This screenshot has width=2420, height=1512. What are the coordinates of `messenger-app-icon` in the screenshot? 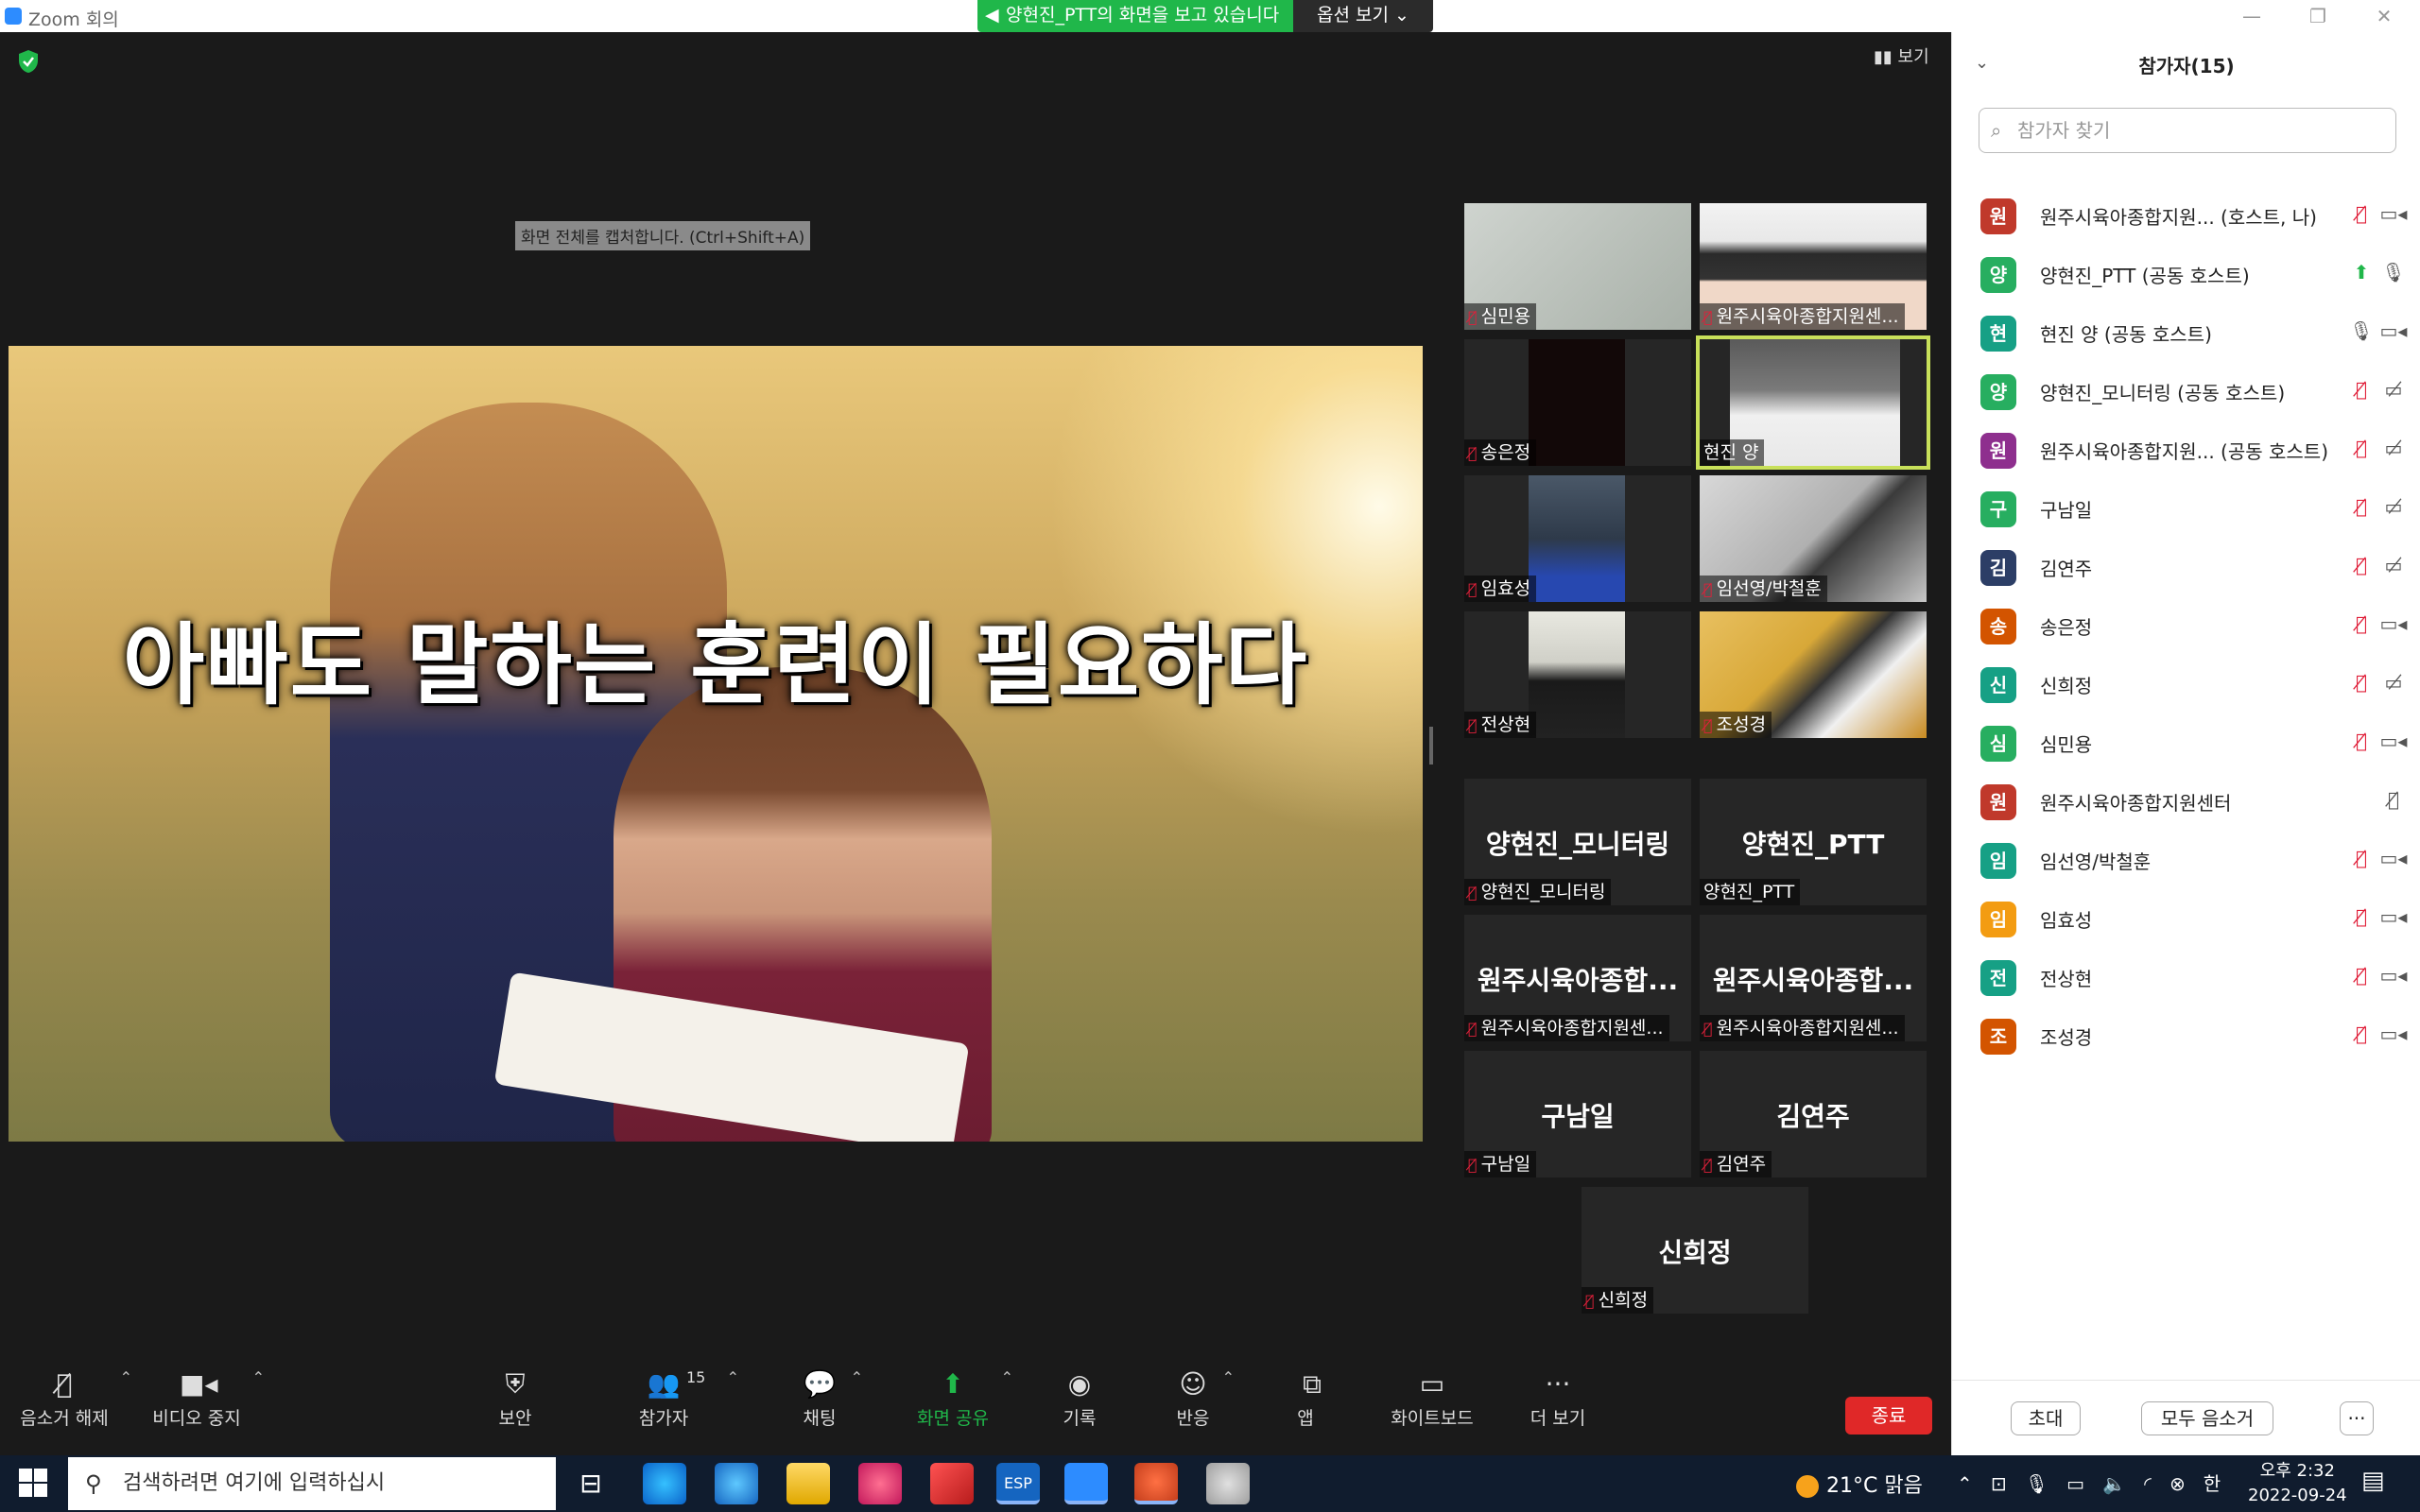 It's located at (880, 1483).